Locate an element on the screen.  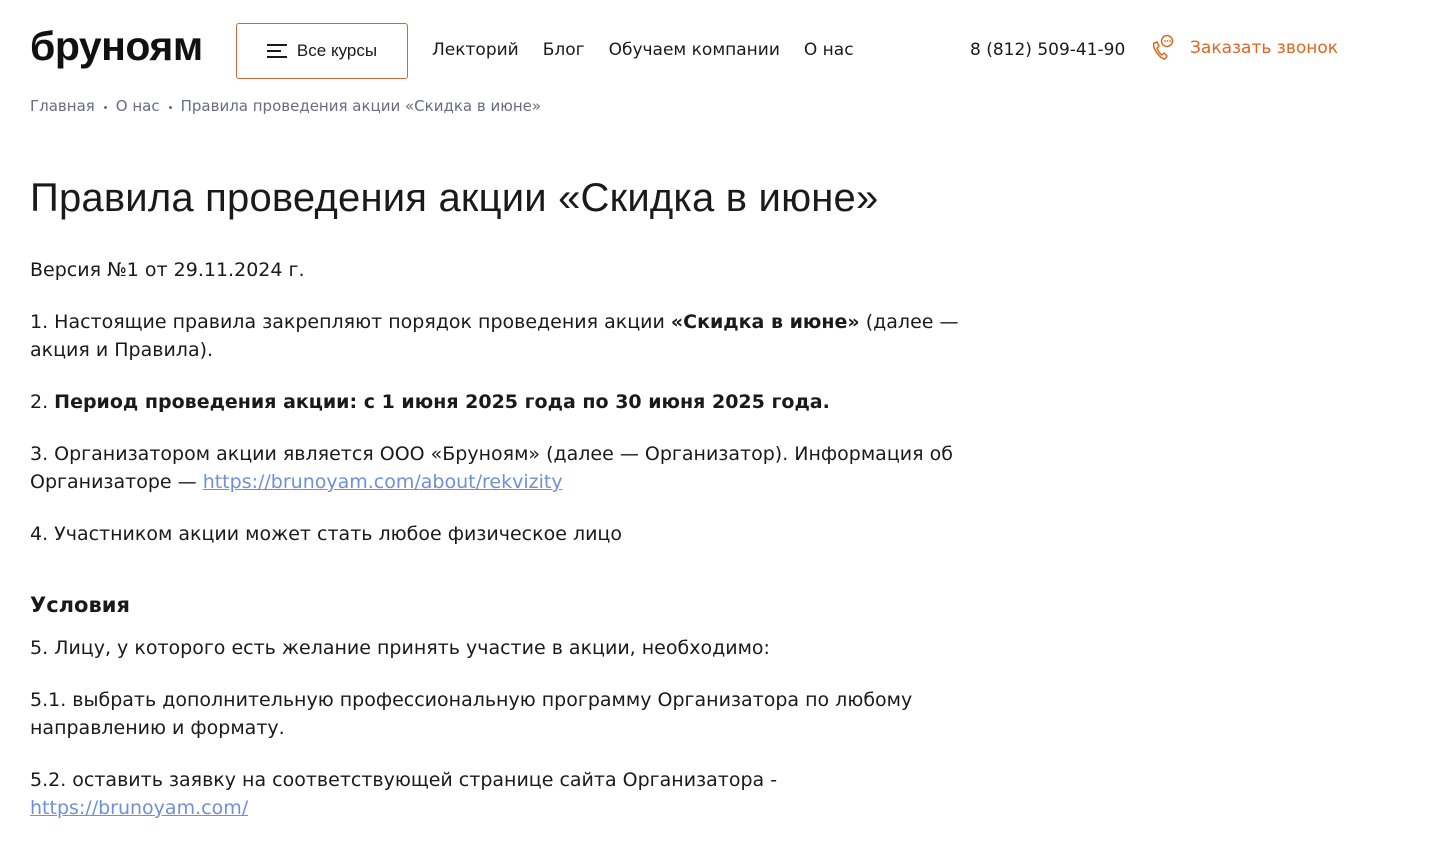
logo: бруноям is located at coordinates (116, 46).